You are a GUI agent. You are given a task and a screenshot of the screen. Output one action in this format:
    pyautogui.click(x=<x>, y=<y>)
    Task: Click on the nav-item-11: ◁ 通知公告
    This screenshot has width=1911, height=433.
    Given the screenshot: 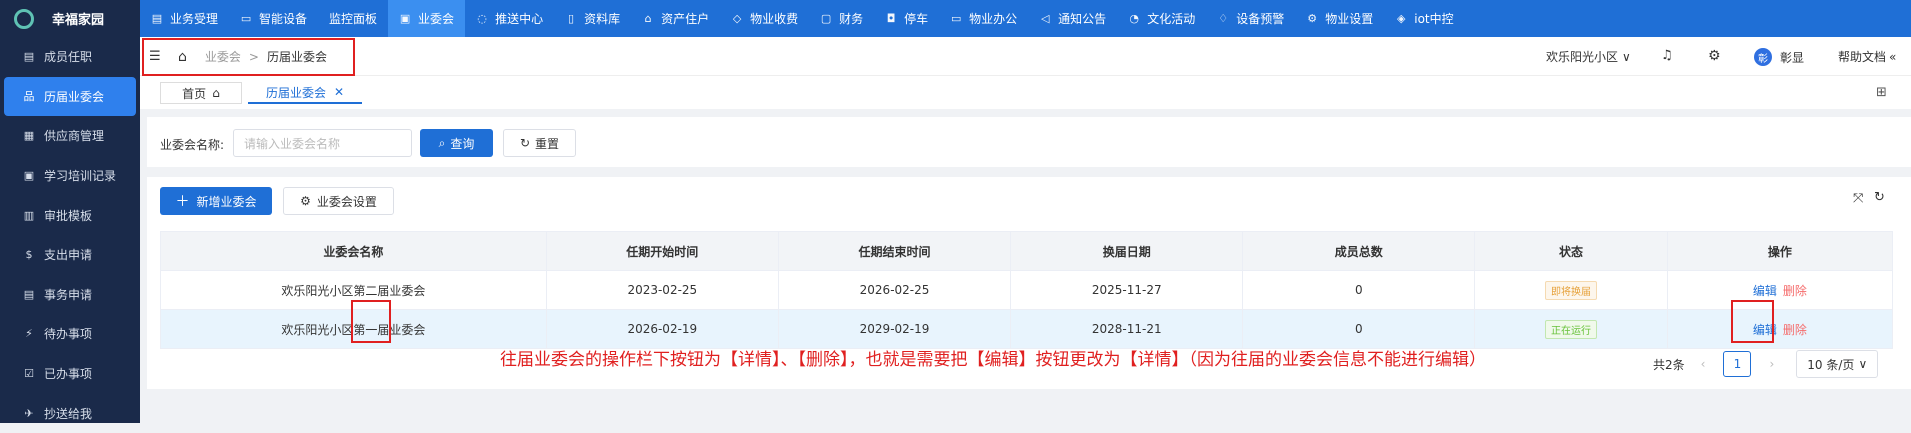 What is the action you would take?
    pyautogui.click(x=1072, y=18)
    